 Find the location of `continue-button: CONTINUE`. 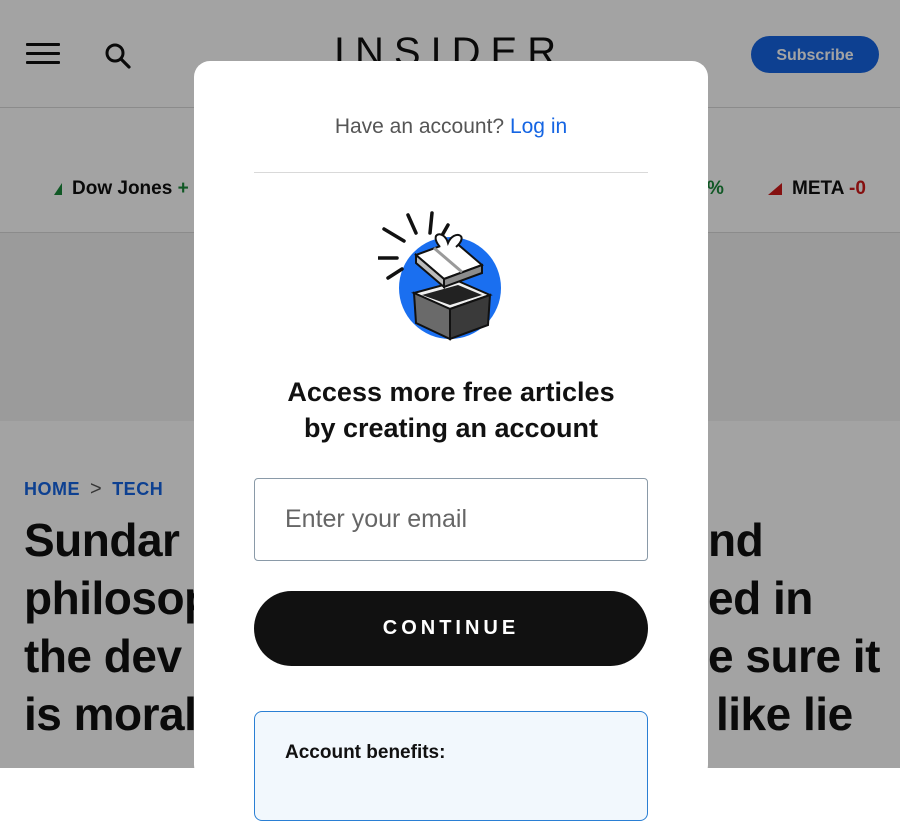

continue-button: CONTINUE is located at coordinates (451, 628).